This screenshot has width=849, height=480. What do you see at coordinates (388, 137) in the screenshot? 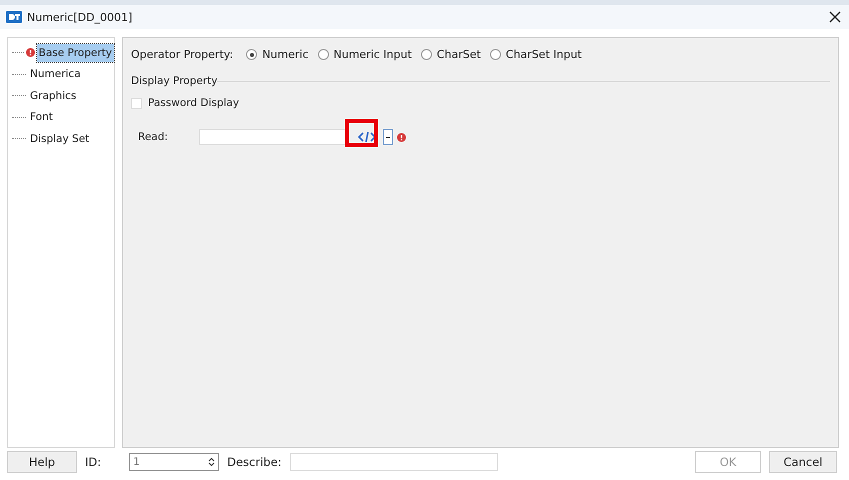
I see `dropdown-button` at bounding box center [388, 137].